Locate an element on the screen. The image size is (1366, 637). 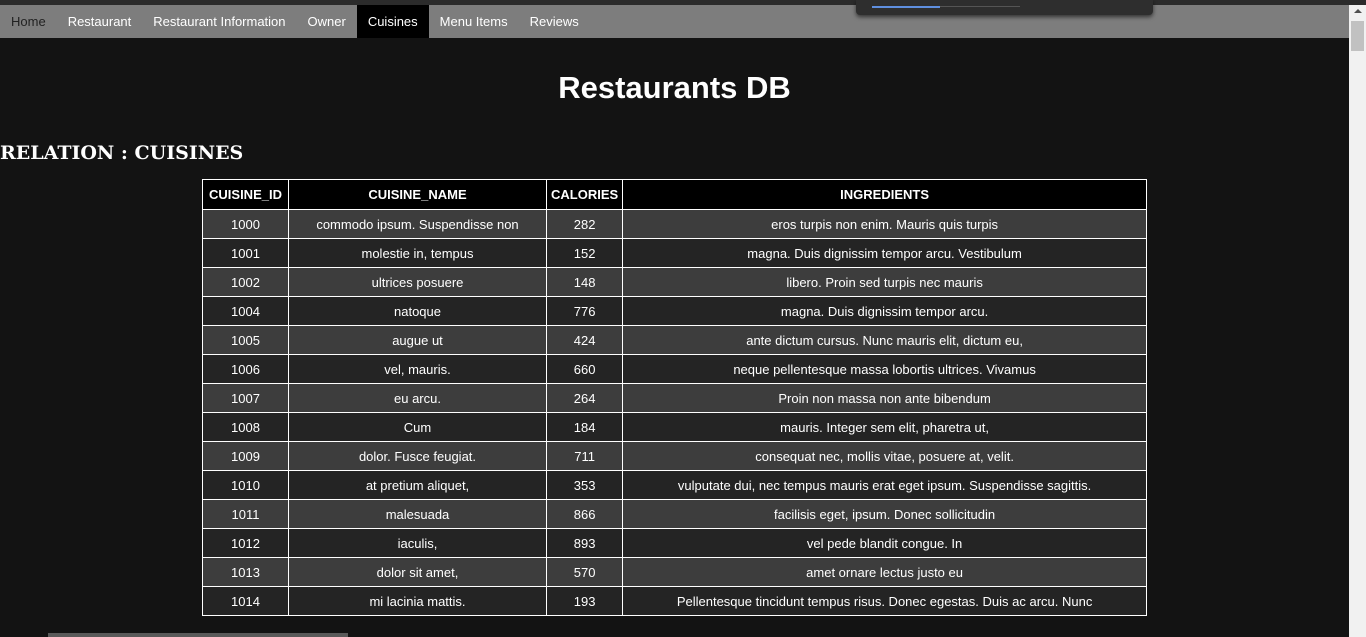
relation-heading: RELATION : CUISINES is located at coordinates (122, 153).